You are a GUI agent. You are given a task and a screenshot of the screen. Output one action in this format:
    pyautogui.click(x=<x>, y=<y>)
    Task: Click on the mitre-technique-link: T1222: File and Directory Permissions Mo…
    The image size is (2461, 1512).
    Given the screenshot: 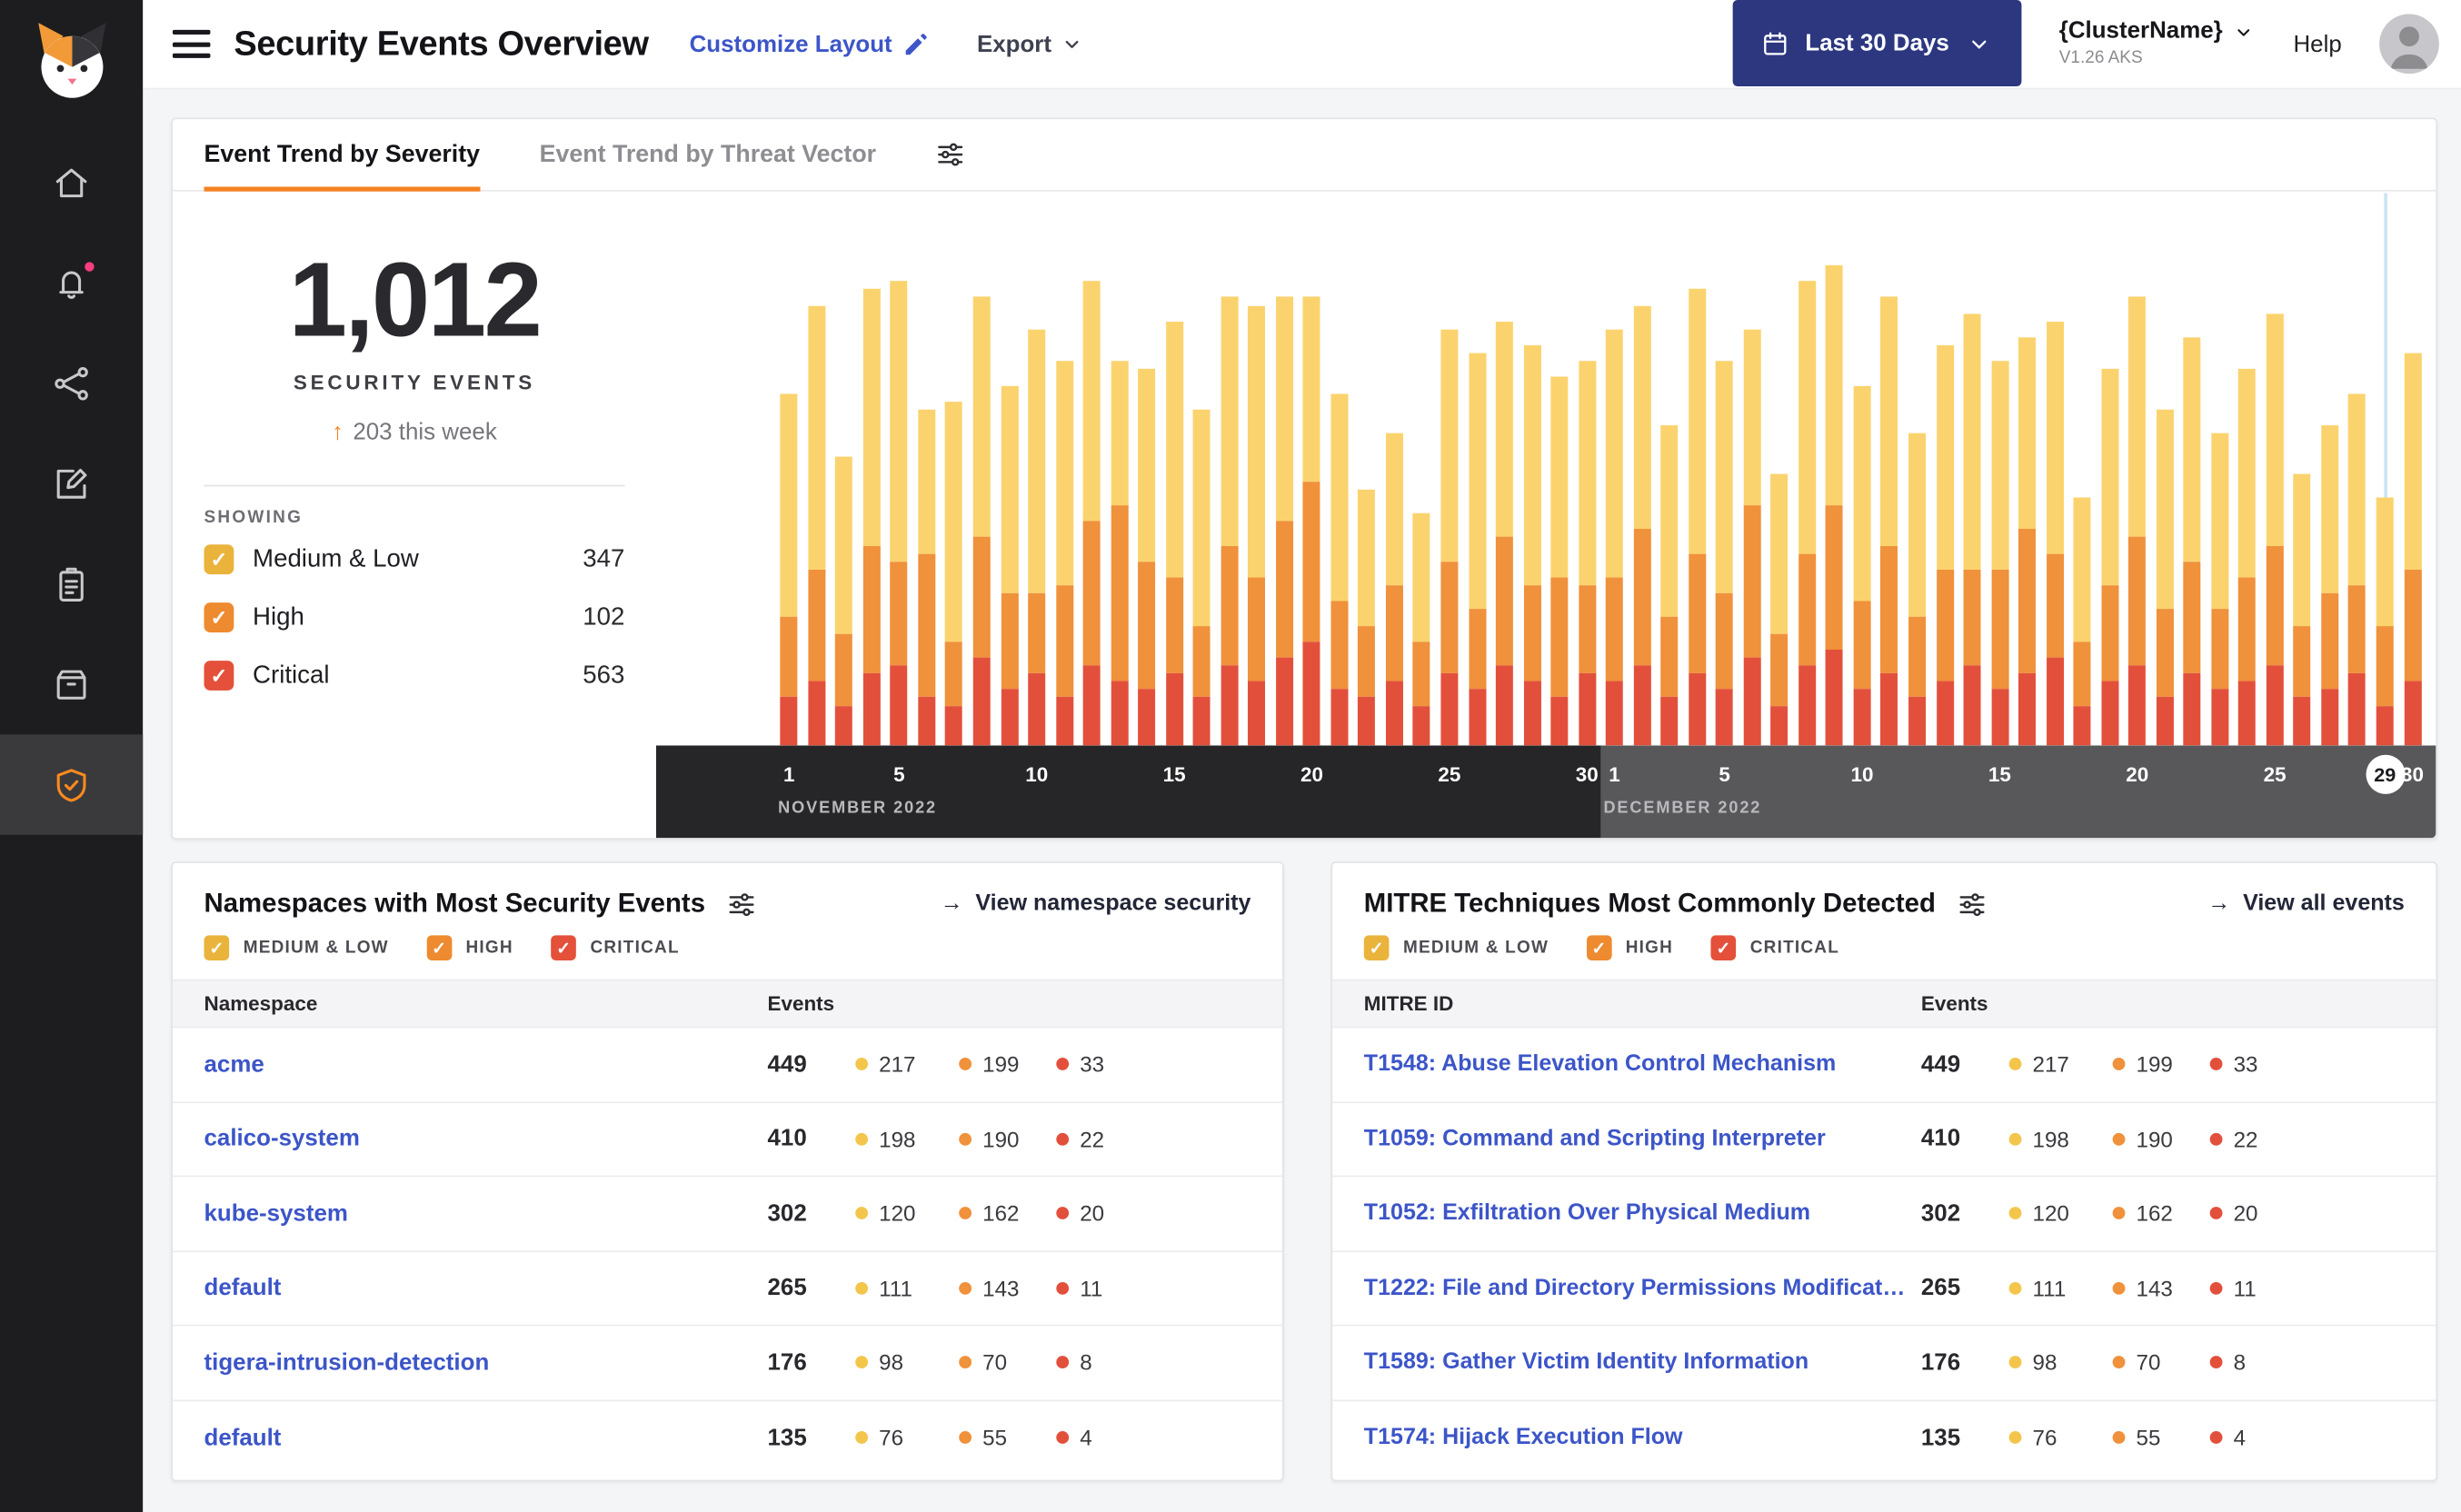 What is the action you would take?
    pyautogui.click(x=1642, y=1288)
    